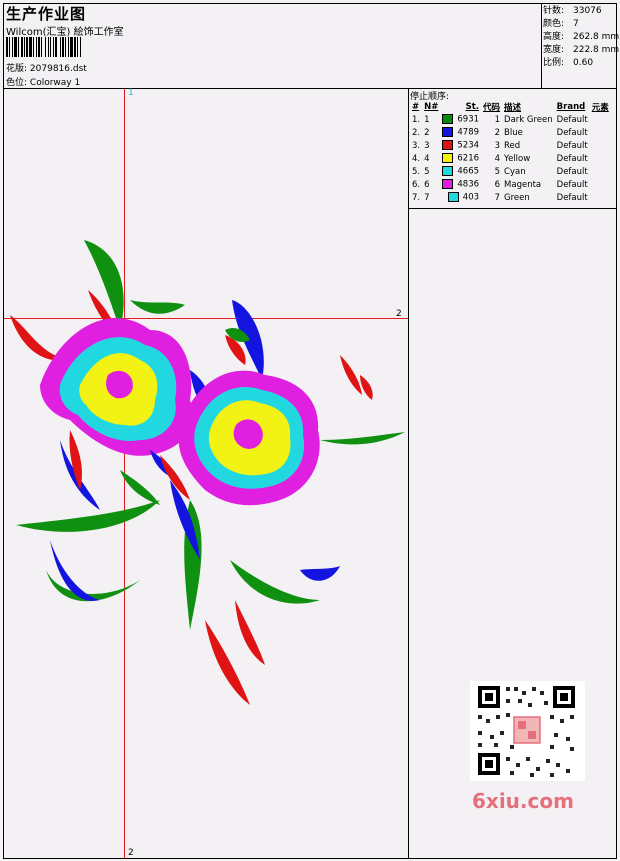 The width and height of the screenshot is (620, 861). I want to click on qr-code-graphic, so click(526, 731).